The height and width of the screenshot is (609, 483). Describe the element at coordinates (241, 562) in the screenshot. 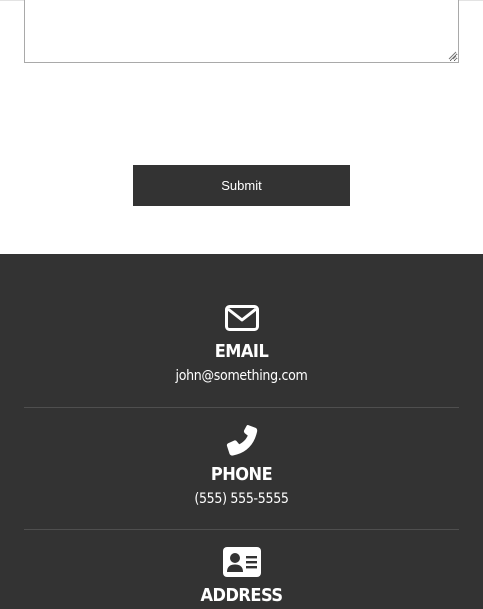

I see `address-card-icon` at that location.